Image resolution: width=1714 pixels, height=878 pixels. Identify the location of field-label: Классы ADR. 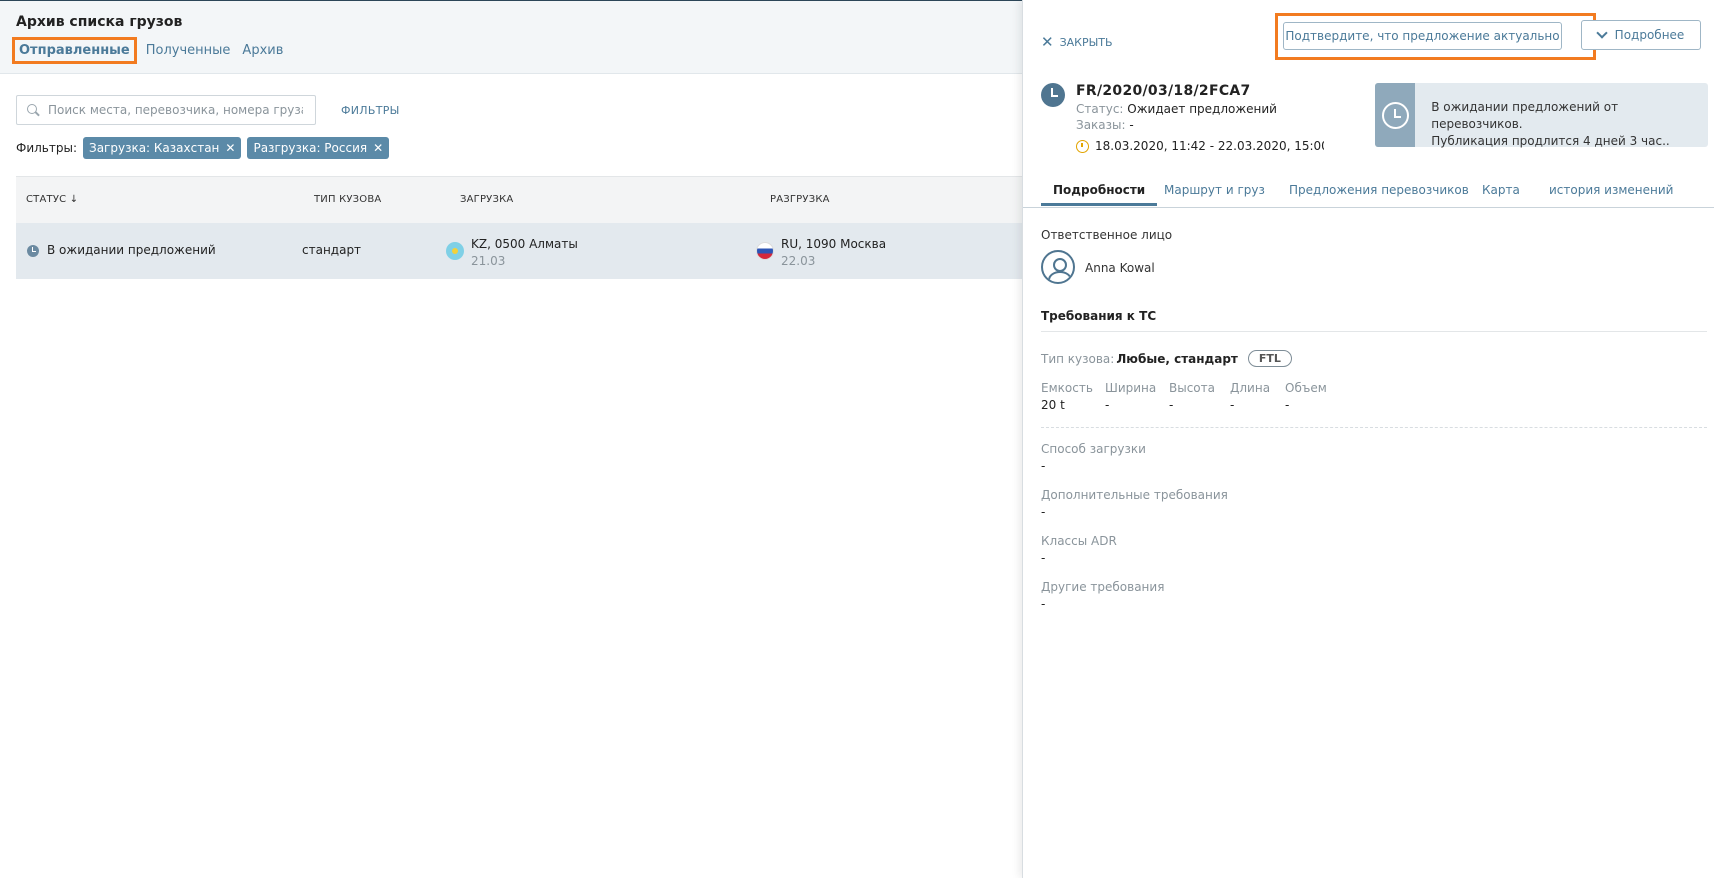
(1079, 541).